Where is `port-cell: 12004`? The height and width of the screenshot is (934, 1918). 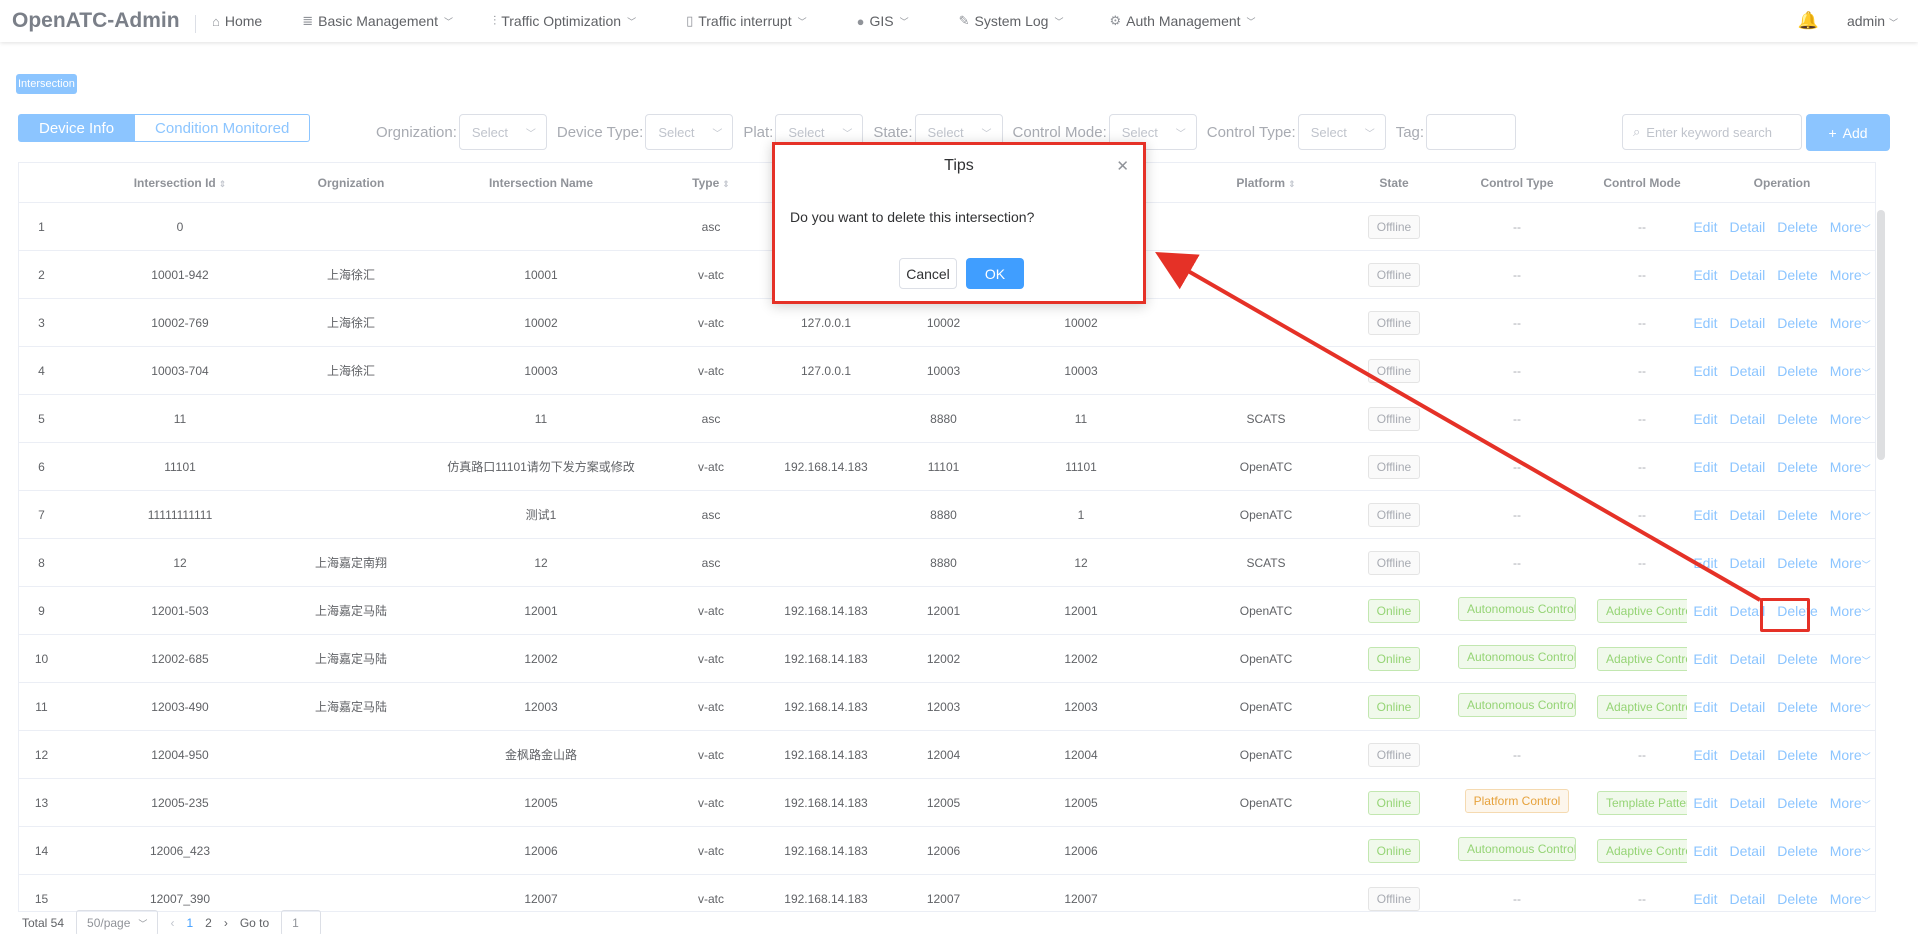
port-cell: 12004 is located at coordinates (943, 754).